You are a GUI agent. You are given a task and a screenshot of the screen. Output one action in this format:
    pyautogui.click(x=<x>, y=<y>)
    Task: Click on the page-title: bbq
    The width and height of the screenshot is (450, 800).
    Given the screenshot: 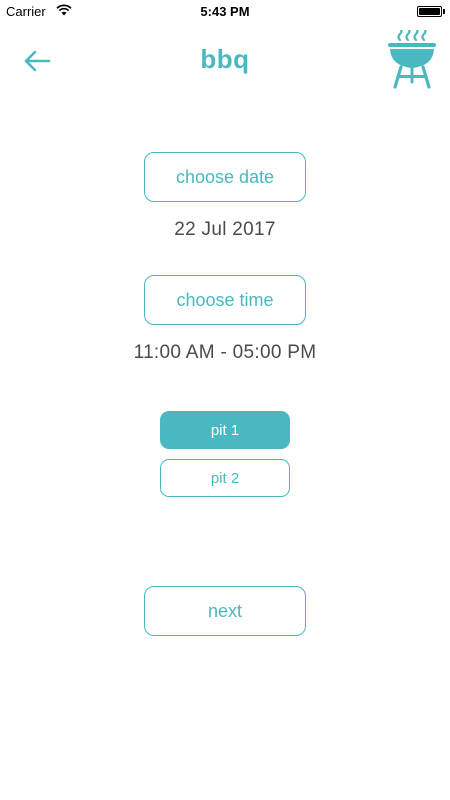 What is the action you would take?
    pyautogui.click(x=225, y=59)
    